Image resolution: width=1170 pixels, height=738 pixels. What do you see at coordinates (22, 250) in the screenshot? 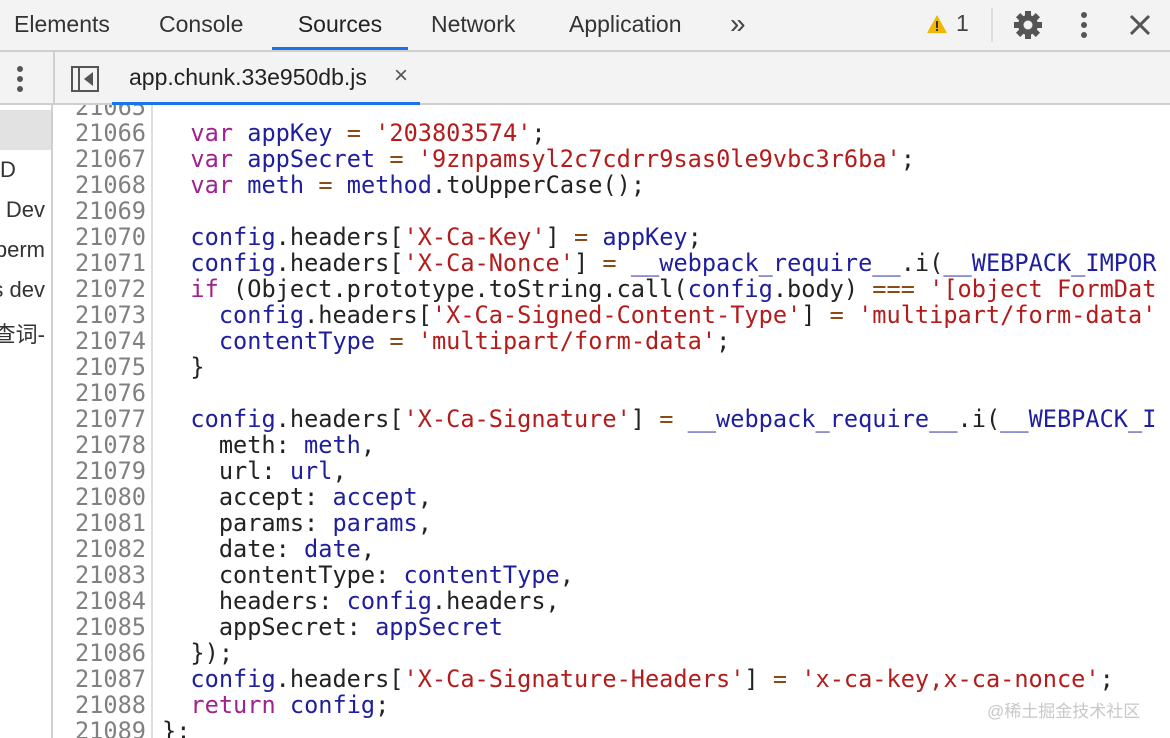
I see `navigator-item: perm` at bounding box center [22, 250].